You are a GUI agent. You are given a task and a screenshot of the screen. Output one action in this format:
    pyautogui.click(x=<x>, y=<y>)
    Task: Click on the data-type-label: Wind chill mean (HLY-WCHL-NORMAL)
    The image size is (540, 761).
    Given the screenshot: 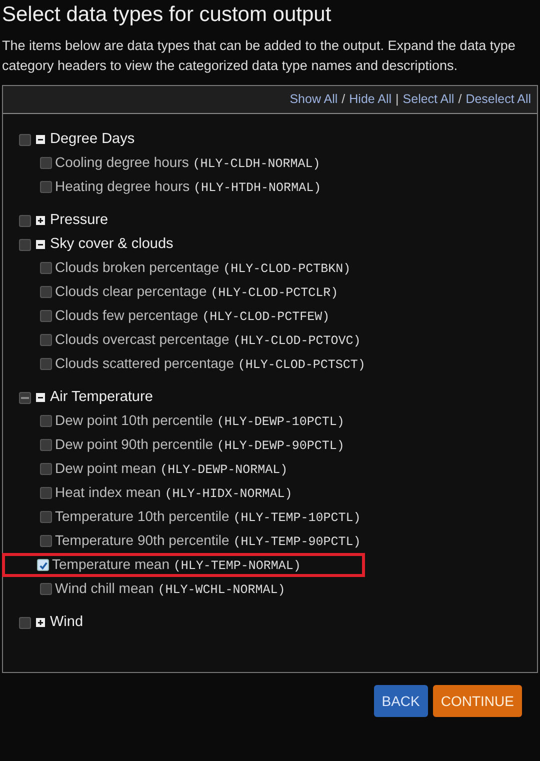 What is the action you would take?
    pyautogui.click(x=170, y=589)
    